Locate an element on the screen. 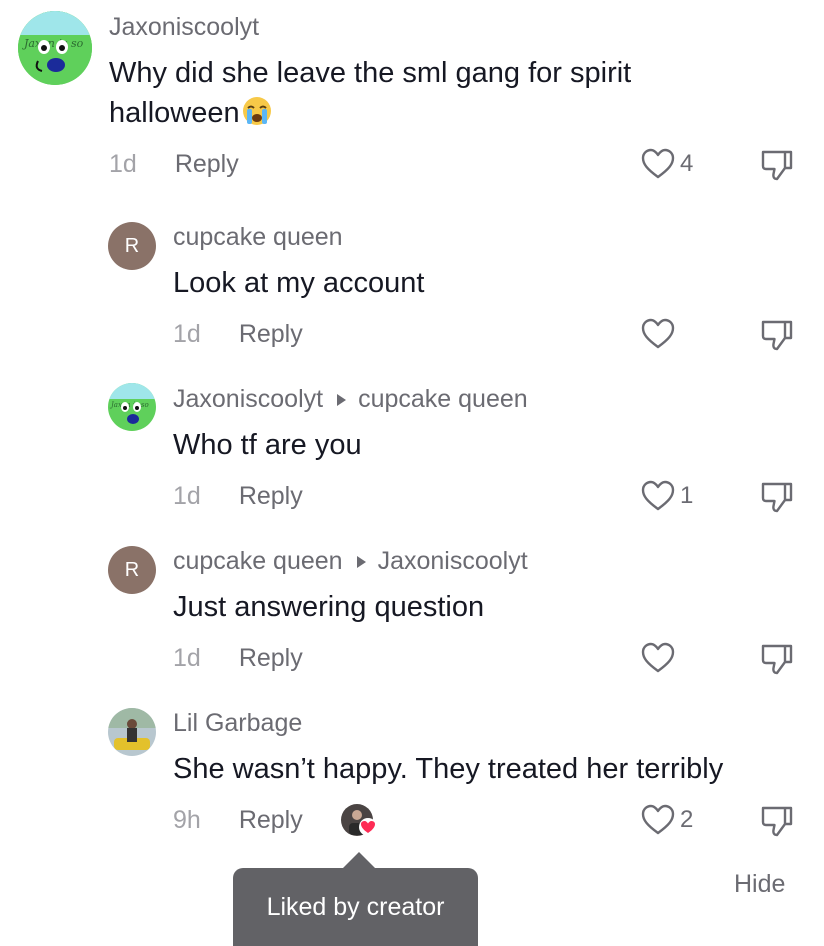  liked-by-creator-tooltip: Liked by creator is located at coordinates (355, 907).